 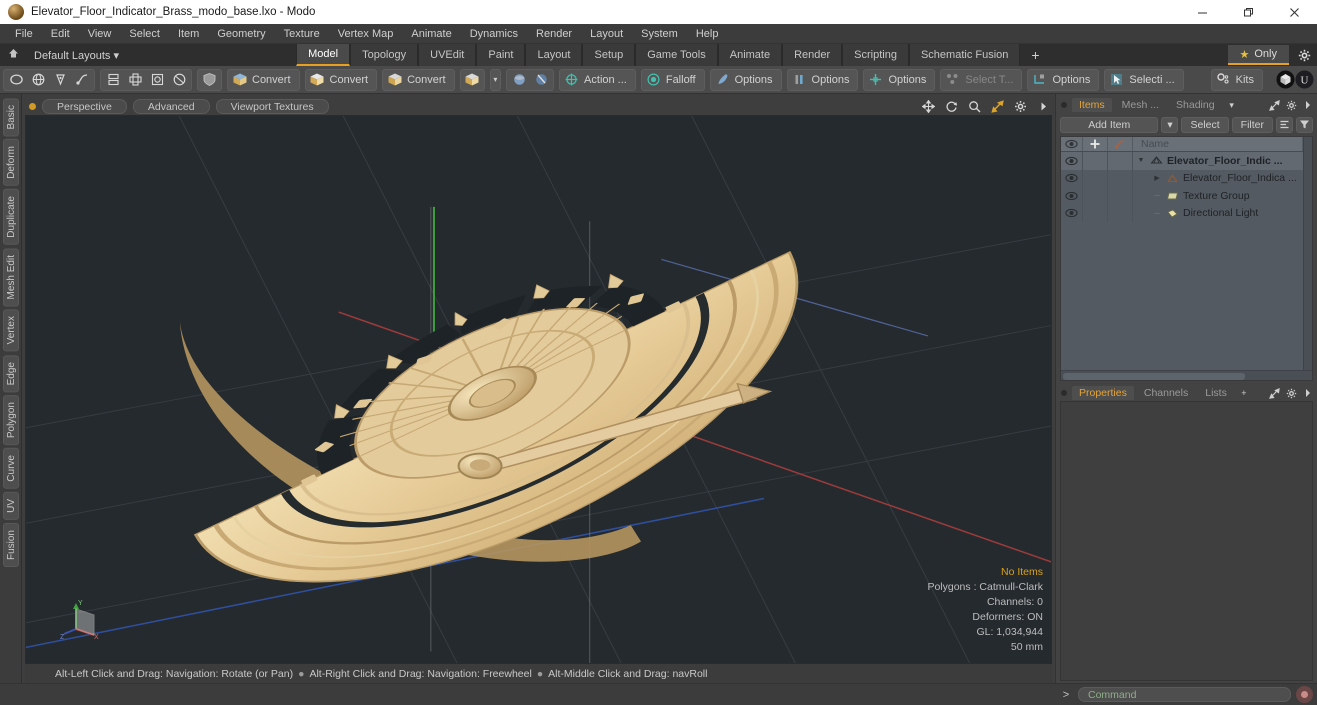 What do you see at coordinates (1304, 694) in the screenshot?
I see `record-icon` at bounding box center [1304, 694].